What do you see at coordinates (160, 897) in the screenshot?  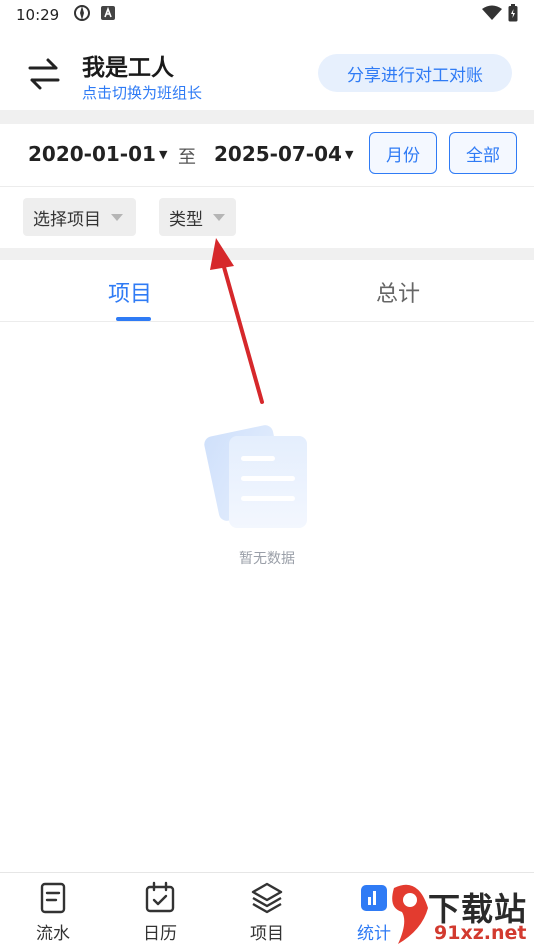 I see `calendar-icon` at bounding box center [160, 897].